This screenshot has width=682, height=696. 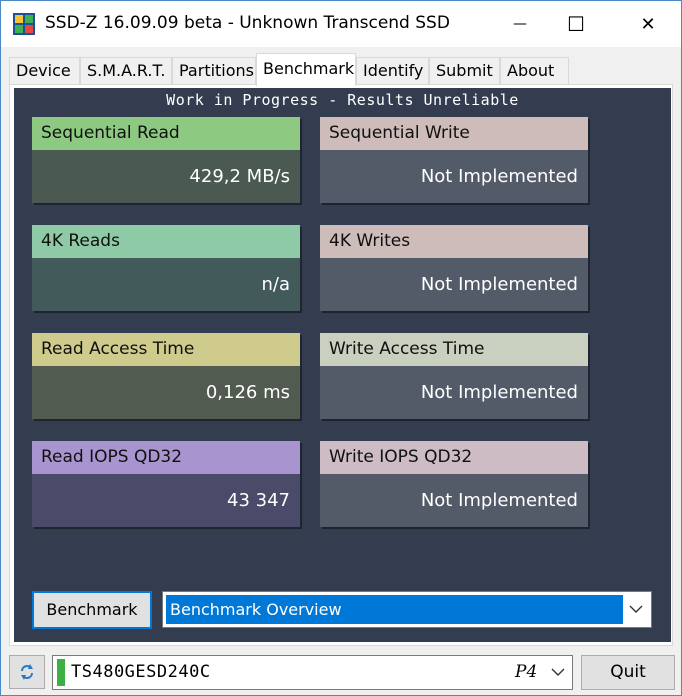 I want to click on write-access-time-card: Write Access Time Not Implemented, so click(x=454, y=376).